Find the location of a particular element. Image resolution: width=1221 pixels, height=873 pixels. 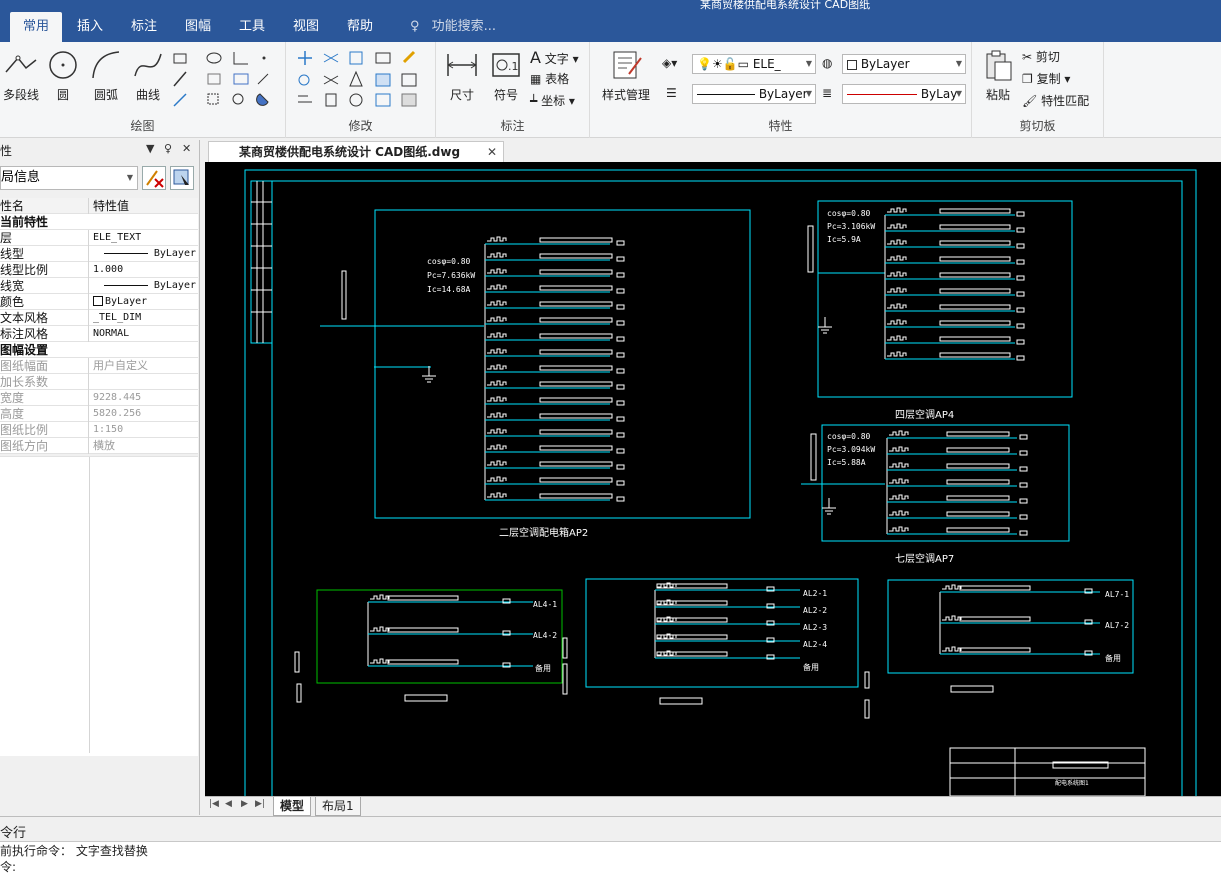

tab-help: 帮助 is located at coordinates (360, 27).